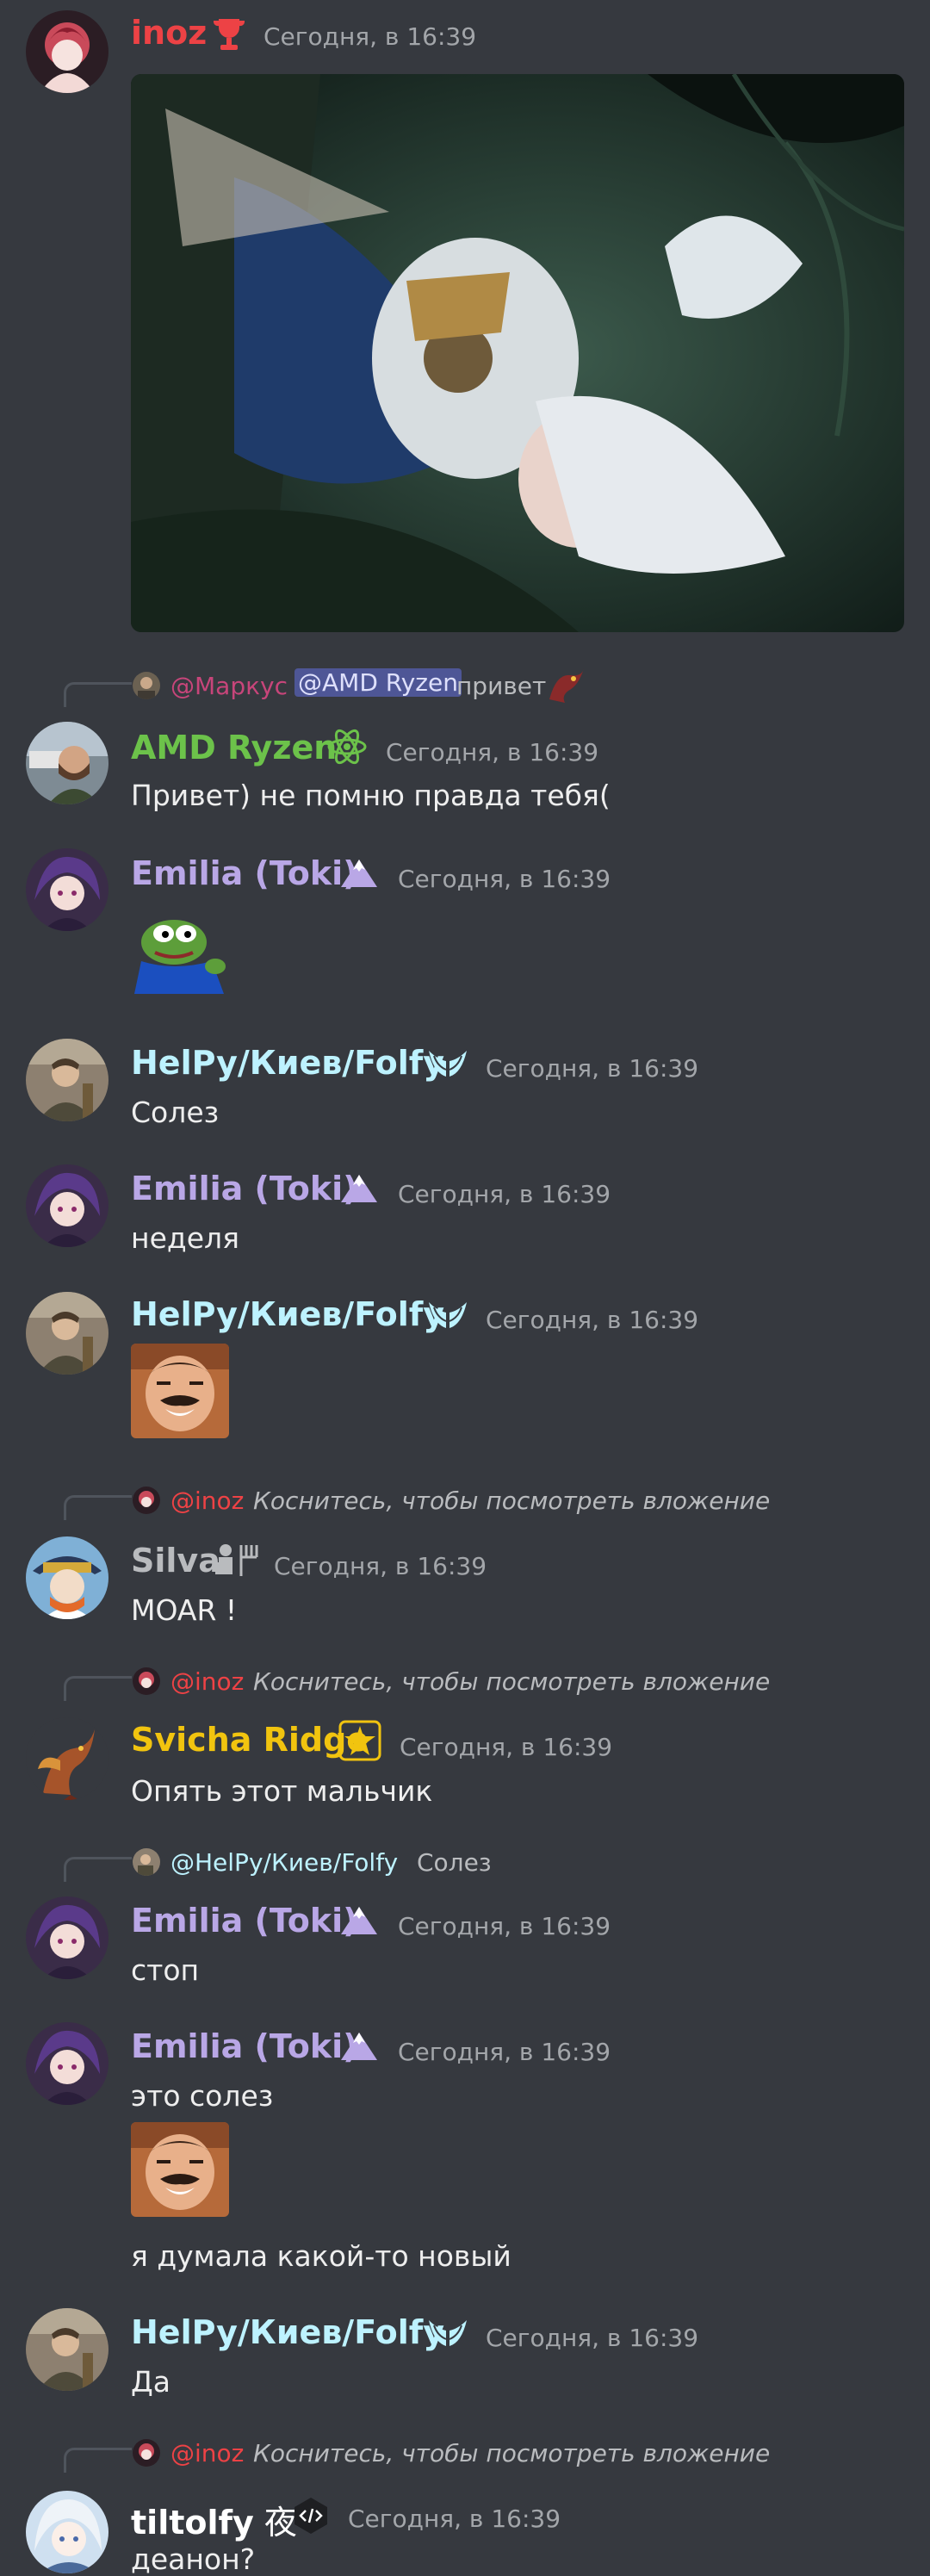 The image size is (930, 2576). What do you see at coordinates (166, 1970) in the screenshot?
I see `message-text: стоп` at bounding box center [166, 1970].